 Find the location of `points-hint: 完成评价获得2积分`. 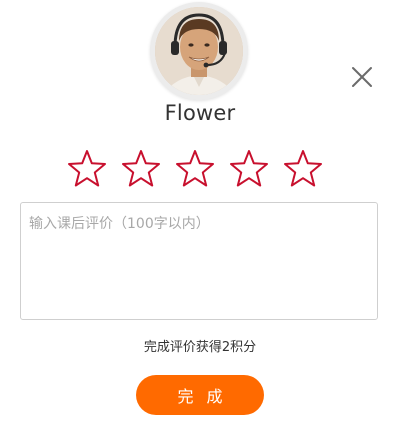

points-hint: 完成评价获得2积分 is located at coordinates (200, 347).